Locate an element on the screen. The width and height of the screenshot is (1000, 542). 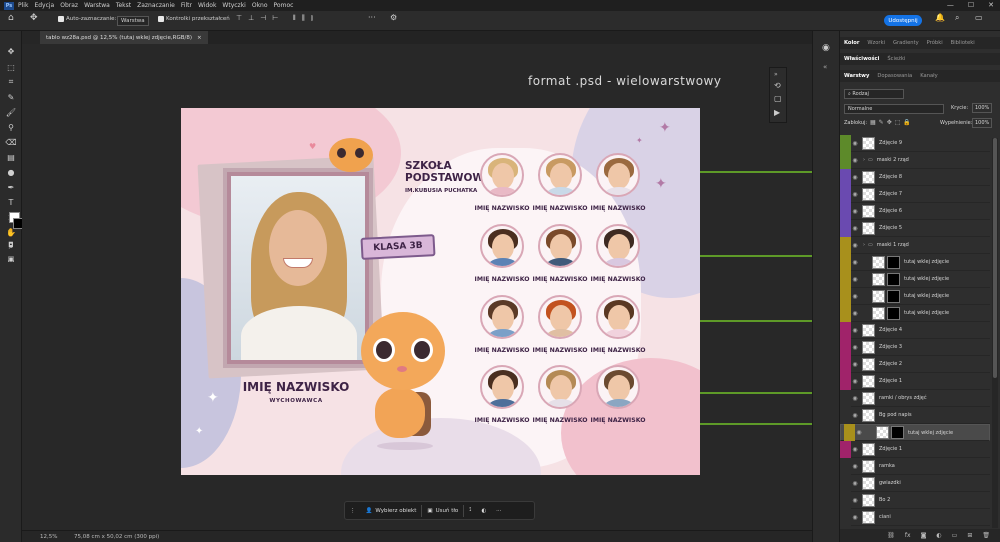
layer-row: ◉ › ▭ maski 2 rząd is located at coordinates (915, 160).